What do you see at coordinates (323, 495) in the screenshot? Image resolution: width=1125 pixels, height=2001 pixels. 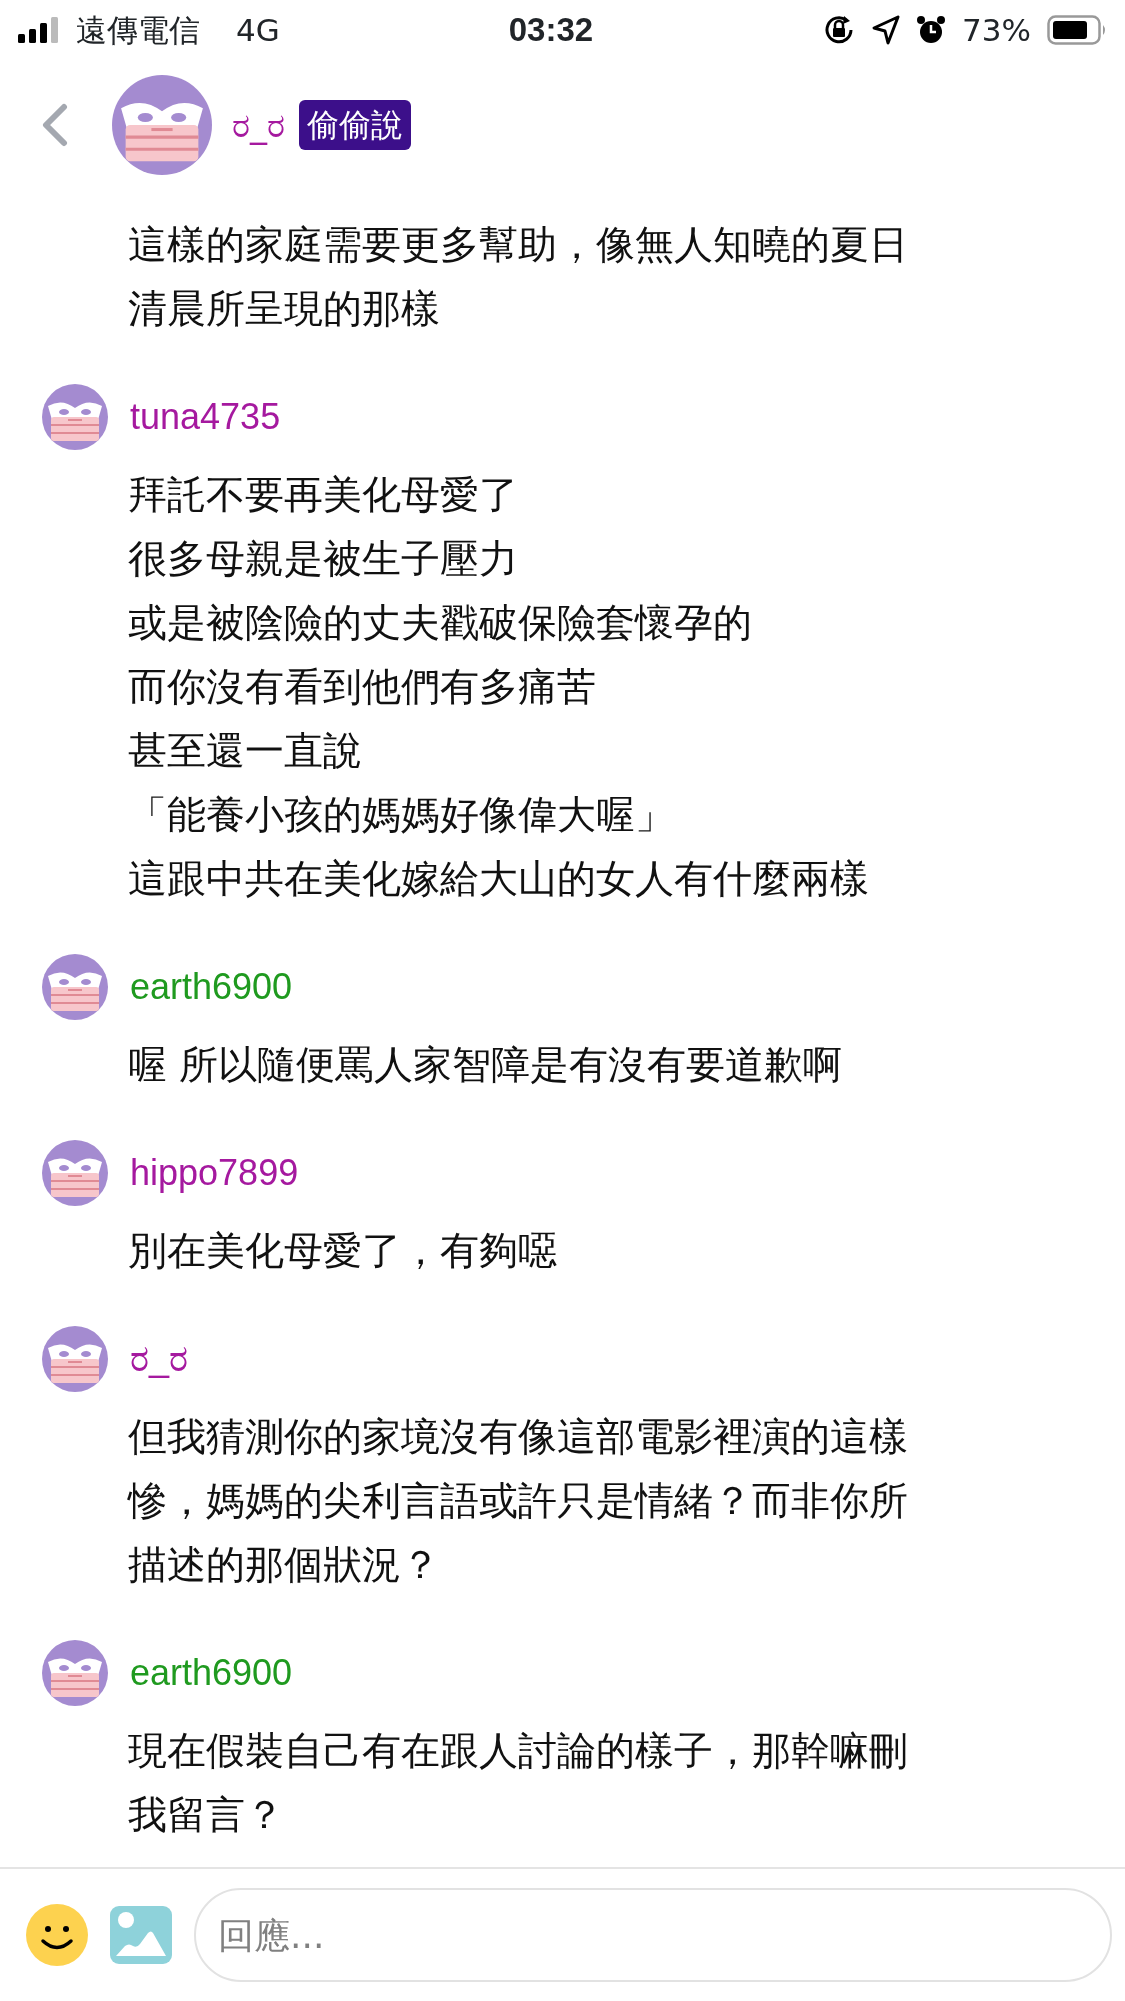 I see `comment-text: 拜託不要再美化母愛了` at bounding box center [323, 495].